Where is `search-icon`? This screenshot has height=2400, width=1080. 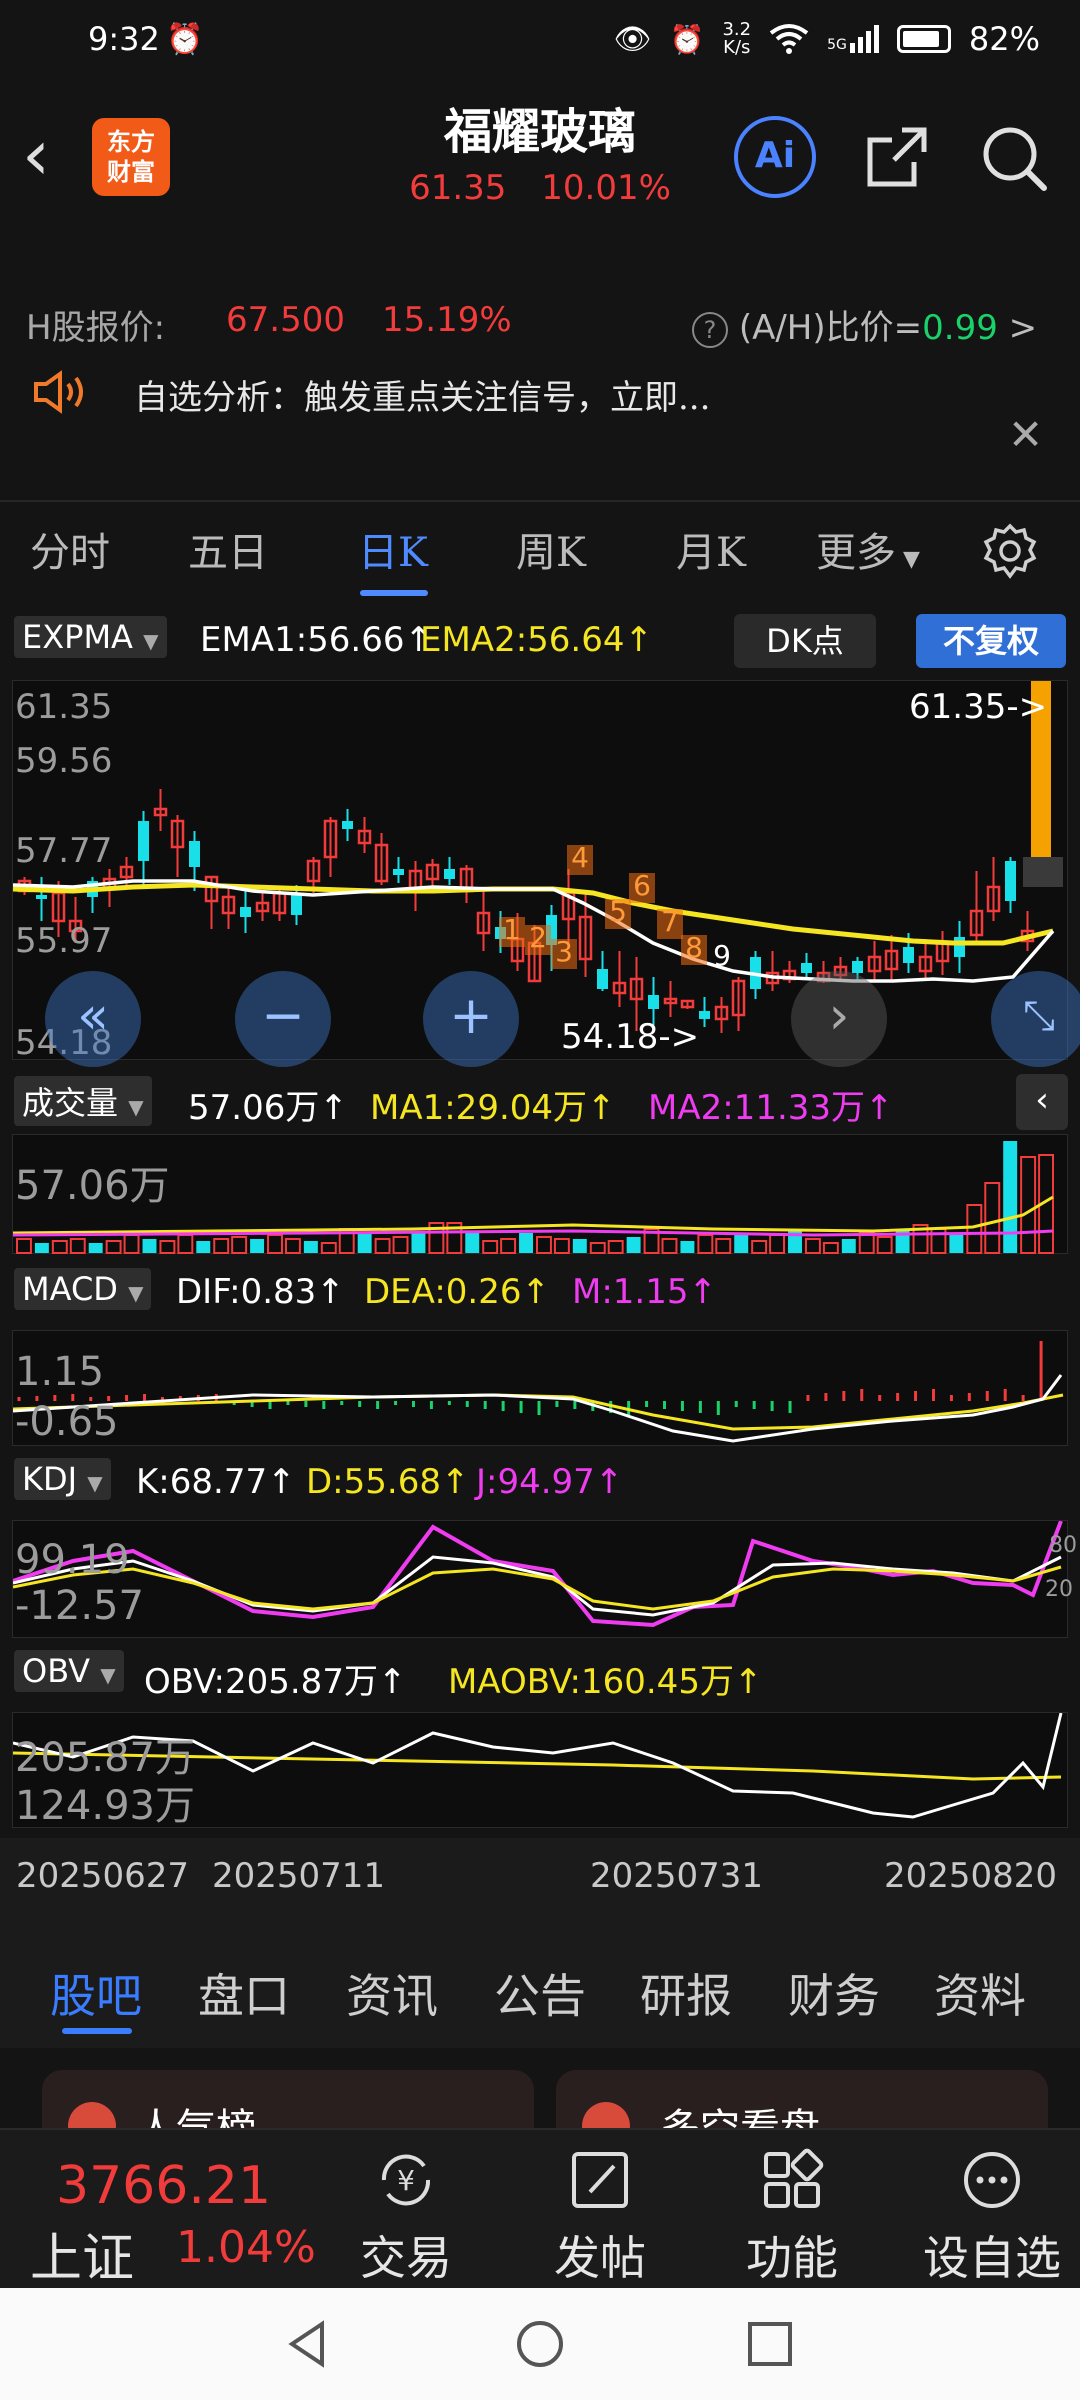 search-icon is located at coordinates (1014, 158).